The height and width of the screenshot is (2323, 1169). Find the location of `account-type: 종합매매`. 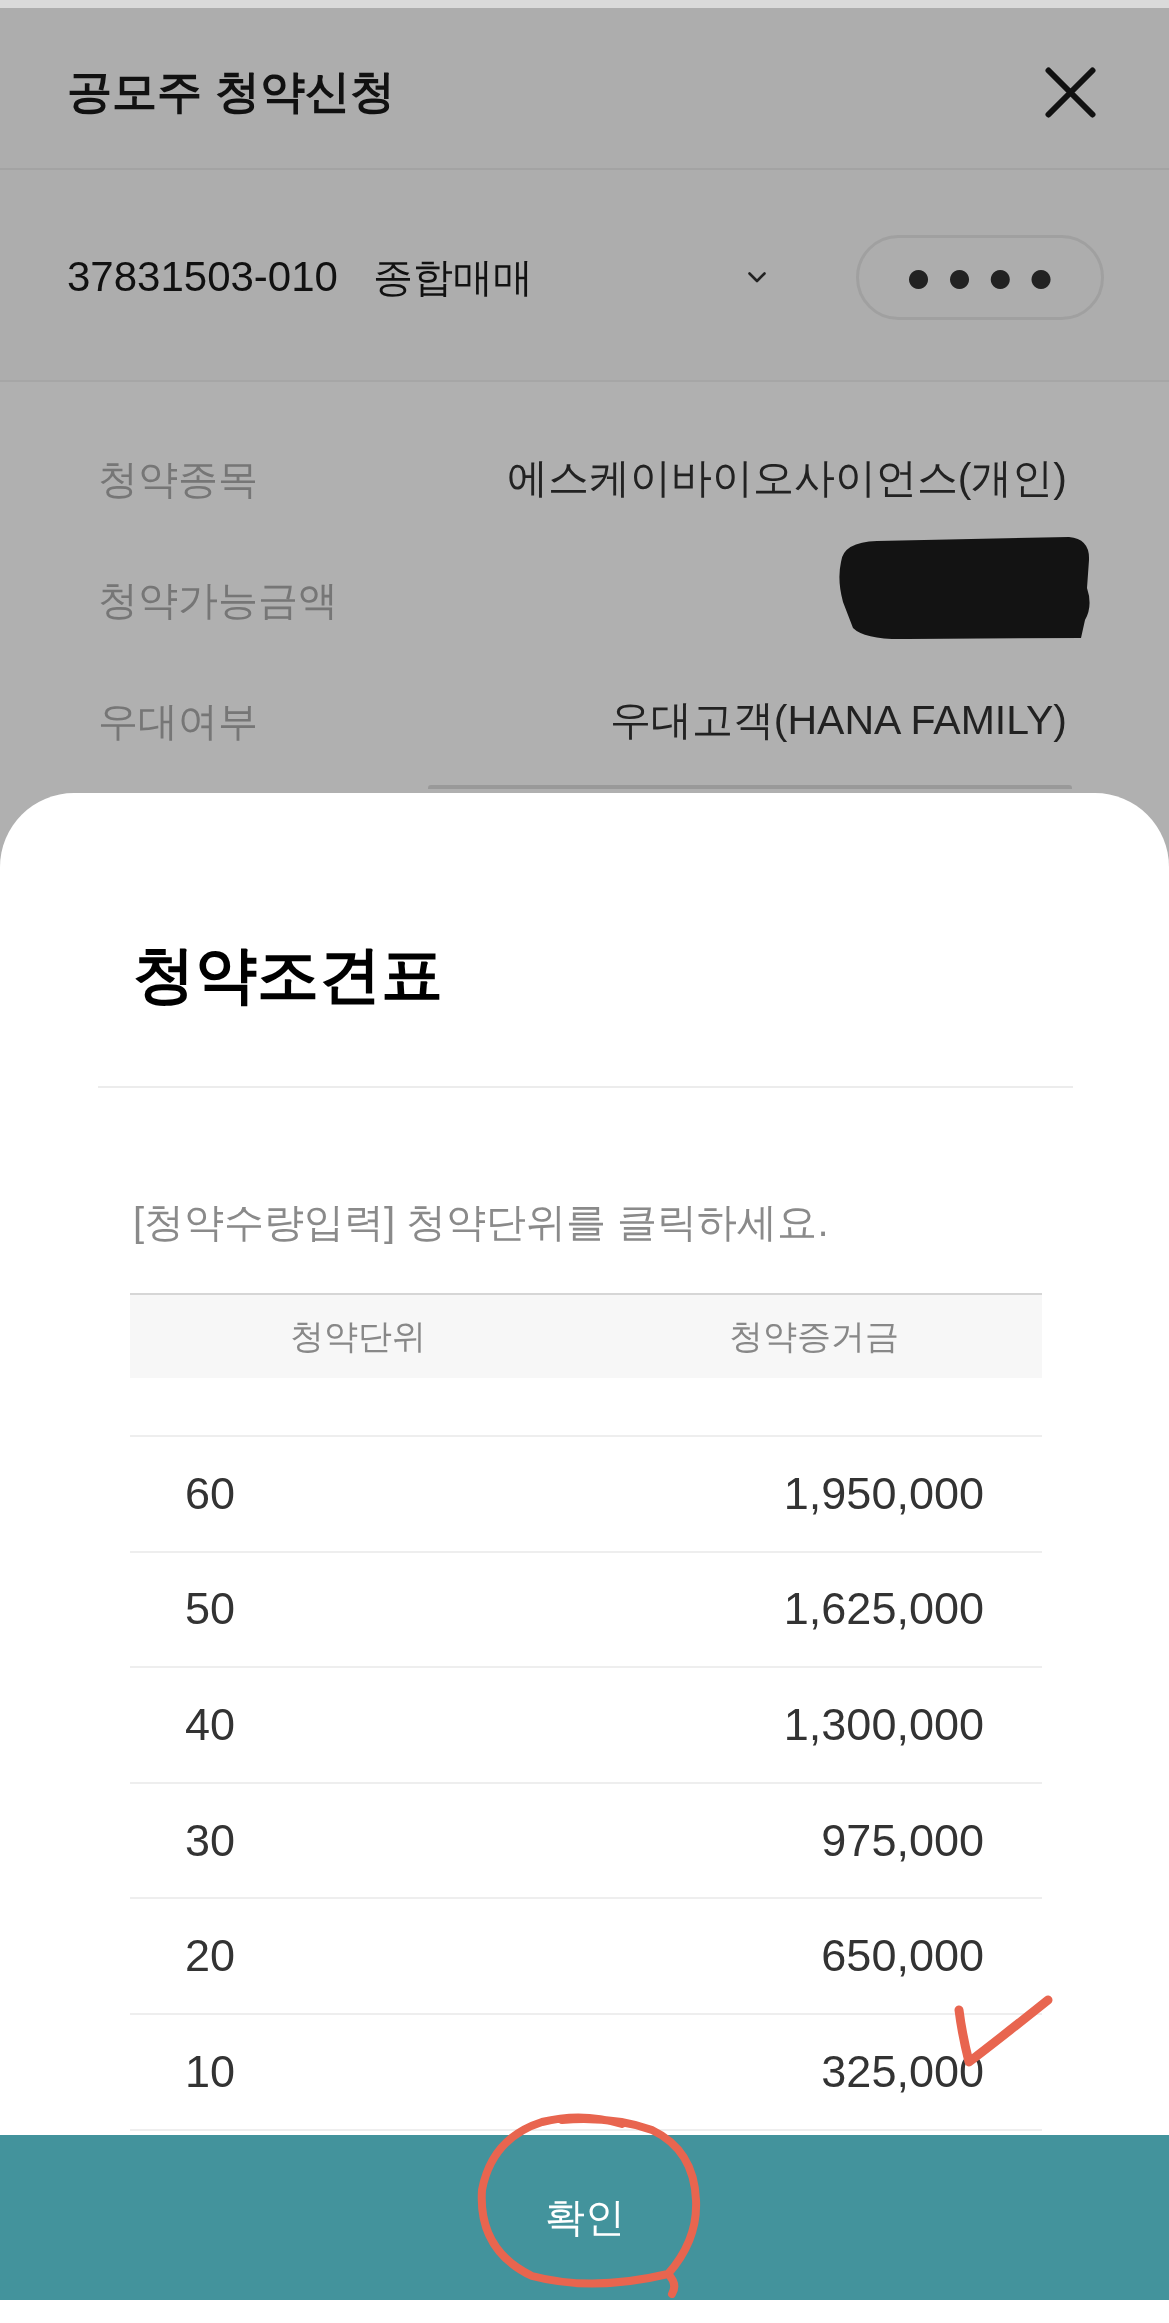

account-type: 종합매매 is located at coordinates (452, 277).